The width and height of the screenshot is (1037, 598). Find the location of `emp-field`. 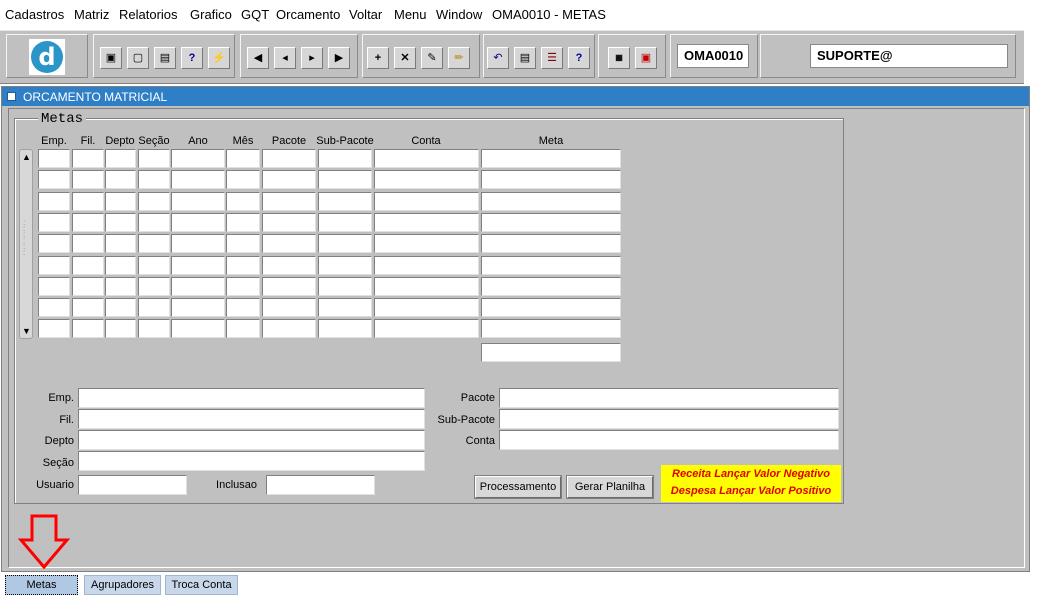

emp-field is located at coordinates (251, 398).